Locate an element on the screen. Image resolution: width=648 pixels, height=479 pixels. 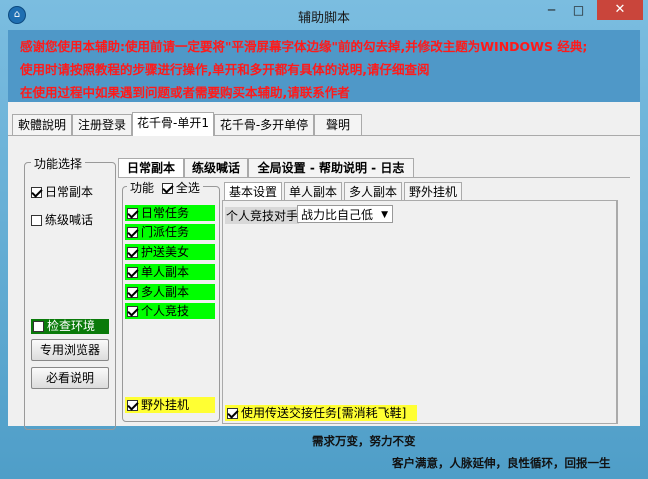
field-hangup-option: 野外挂机 is located at coordinates (170, 405).